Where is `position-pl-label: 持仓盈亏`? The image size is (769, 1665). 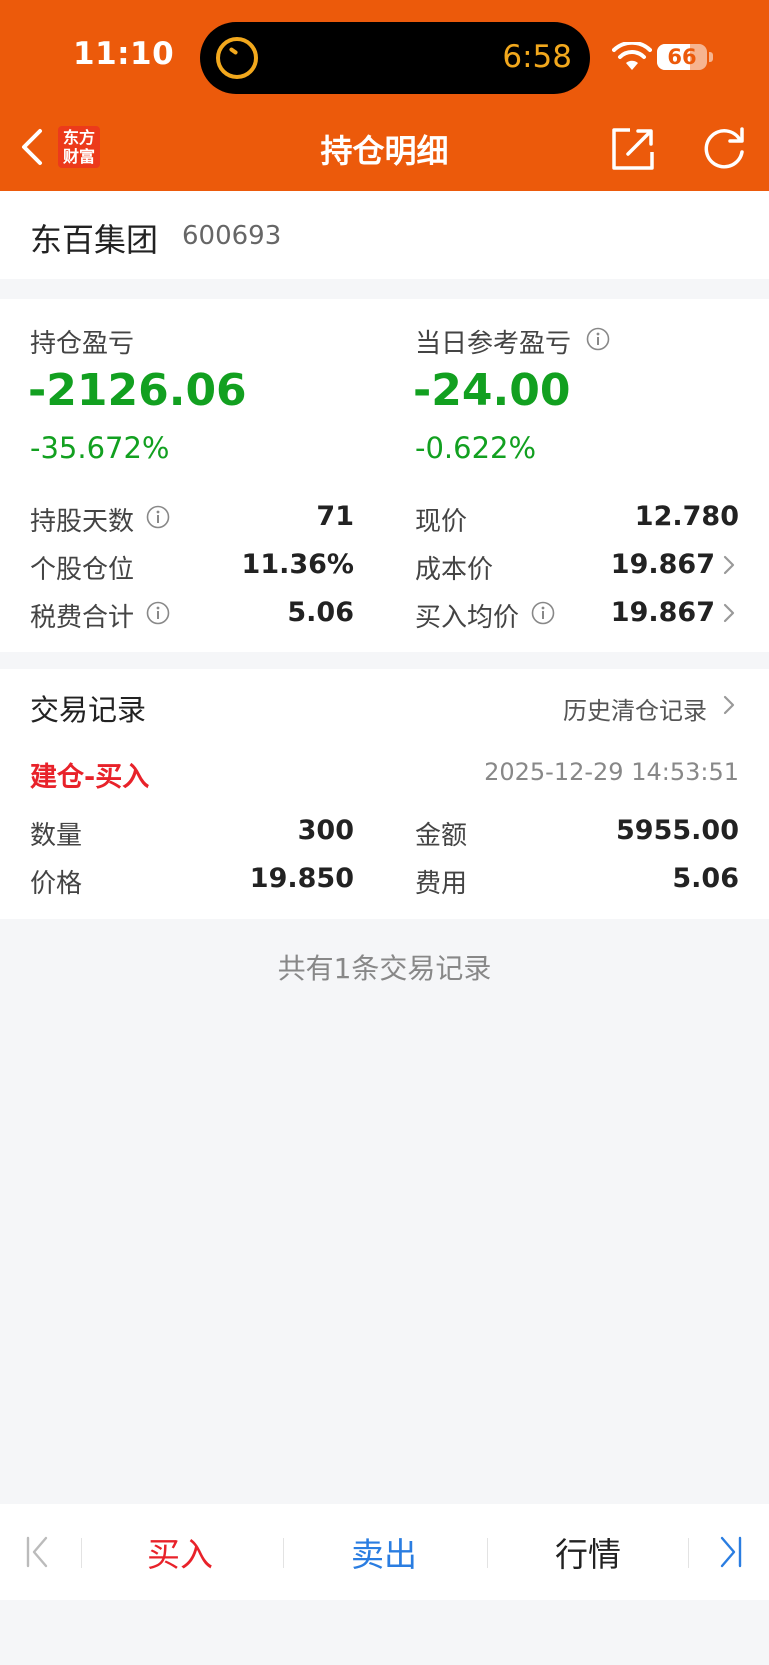 position-pl-label: 持仓盈亏 is located at coordinates (82, 344).